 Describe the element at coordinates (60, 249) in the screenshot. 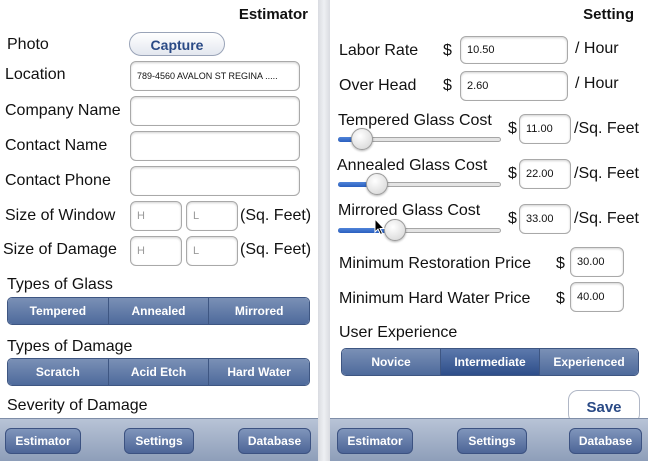

I see `size-of-damage-label: Size of Damage` at that location.